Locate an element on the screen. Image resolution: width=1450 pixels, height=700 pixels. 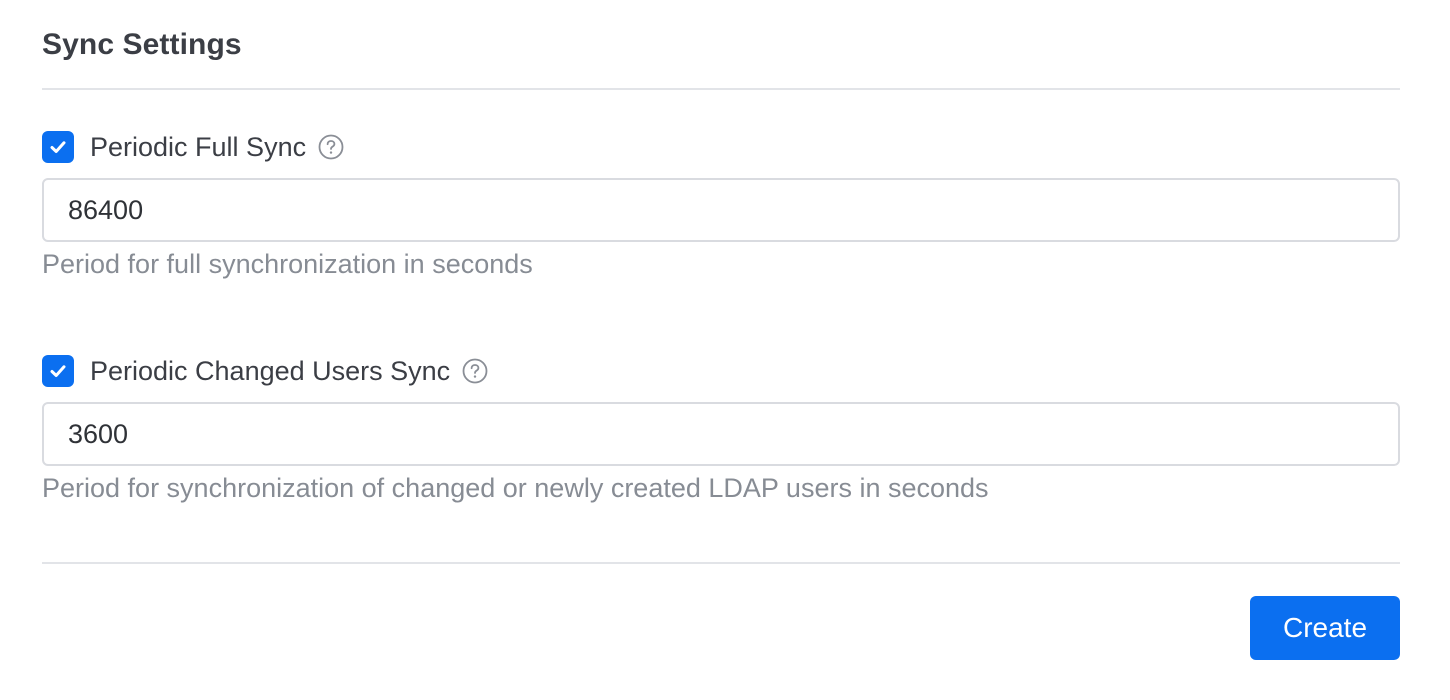
full-sync-label: Periodic Full Sync is located at coordinates (198, 147).